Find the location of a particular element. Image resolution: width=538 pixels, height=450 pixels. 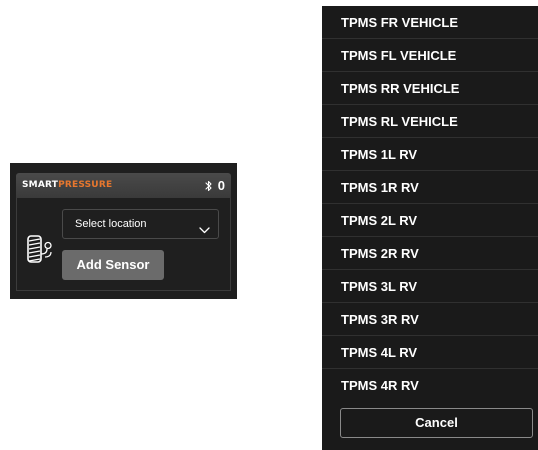

location-option: TPMS 4L RV is located at coordinates (430, 352).